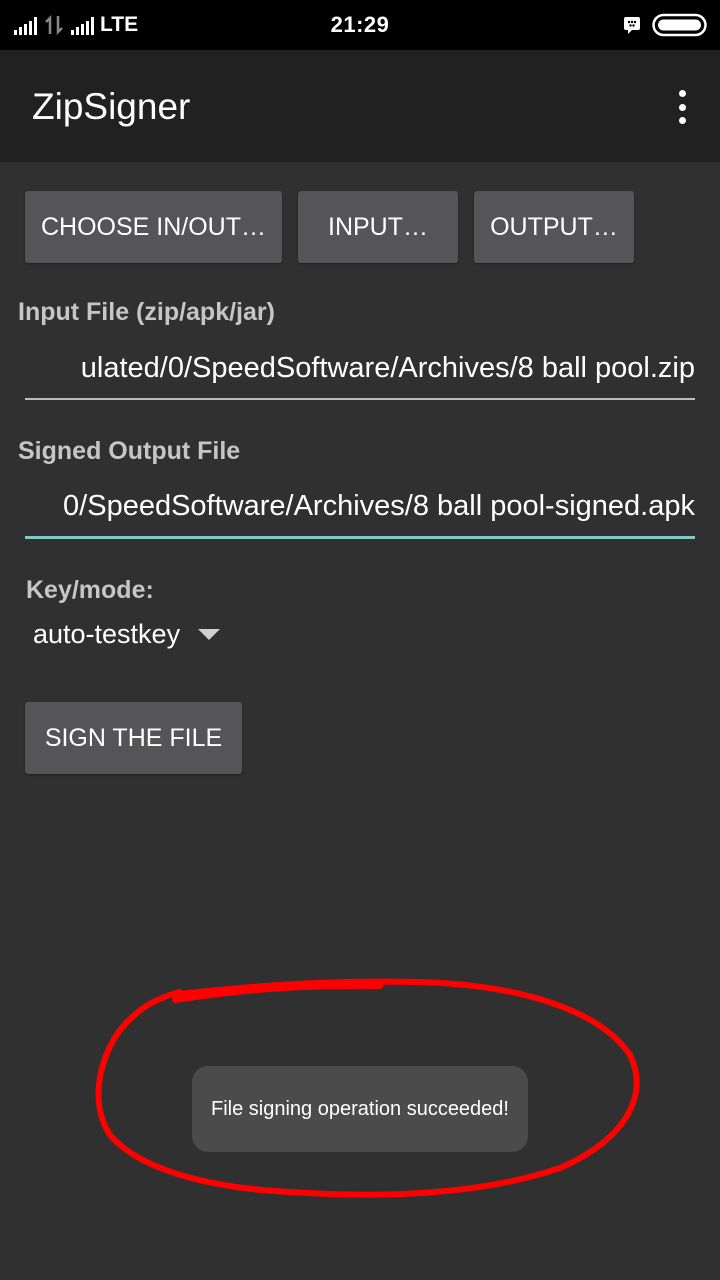 The width and height of the screenshot is (720, 1280). I want to click on notification-icon, so click(632, 25).